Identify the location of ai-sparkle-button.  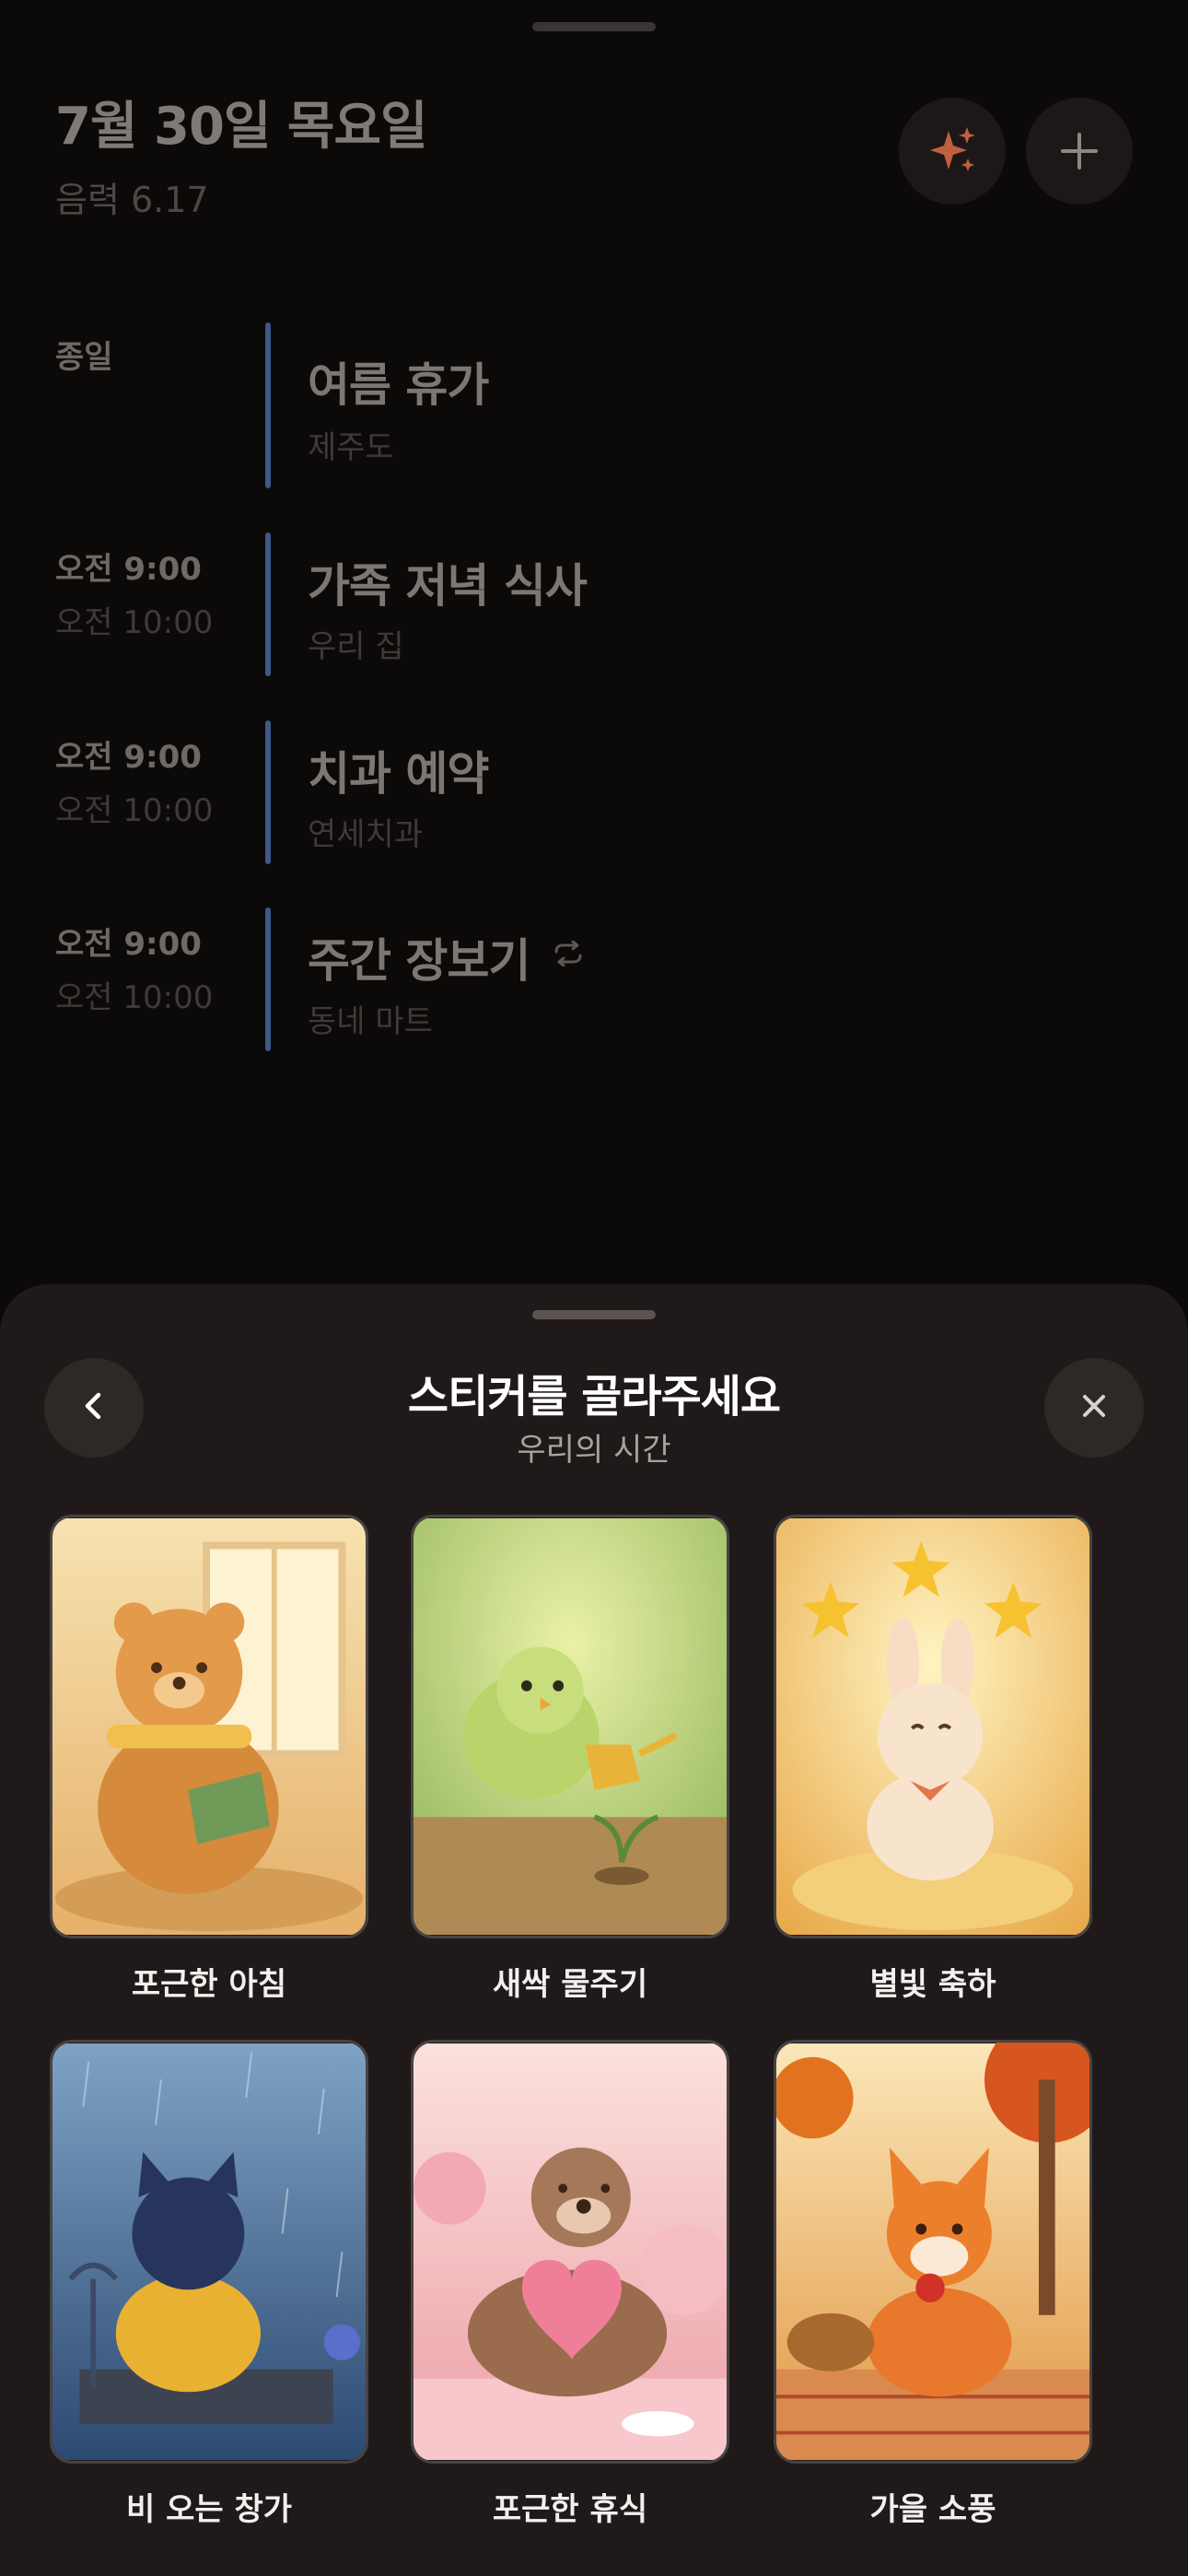
(952, 151).